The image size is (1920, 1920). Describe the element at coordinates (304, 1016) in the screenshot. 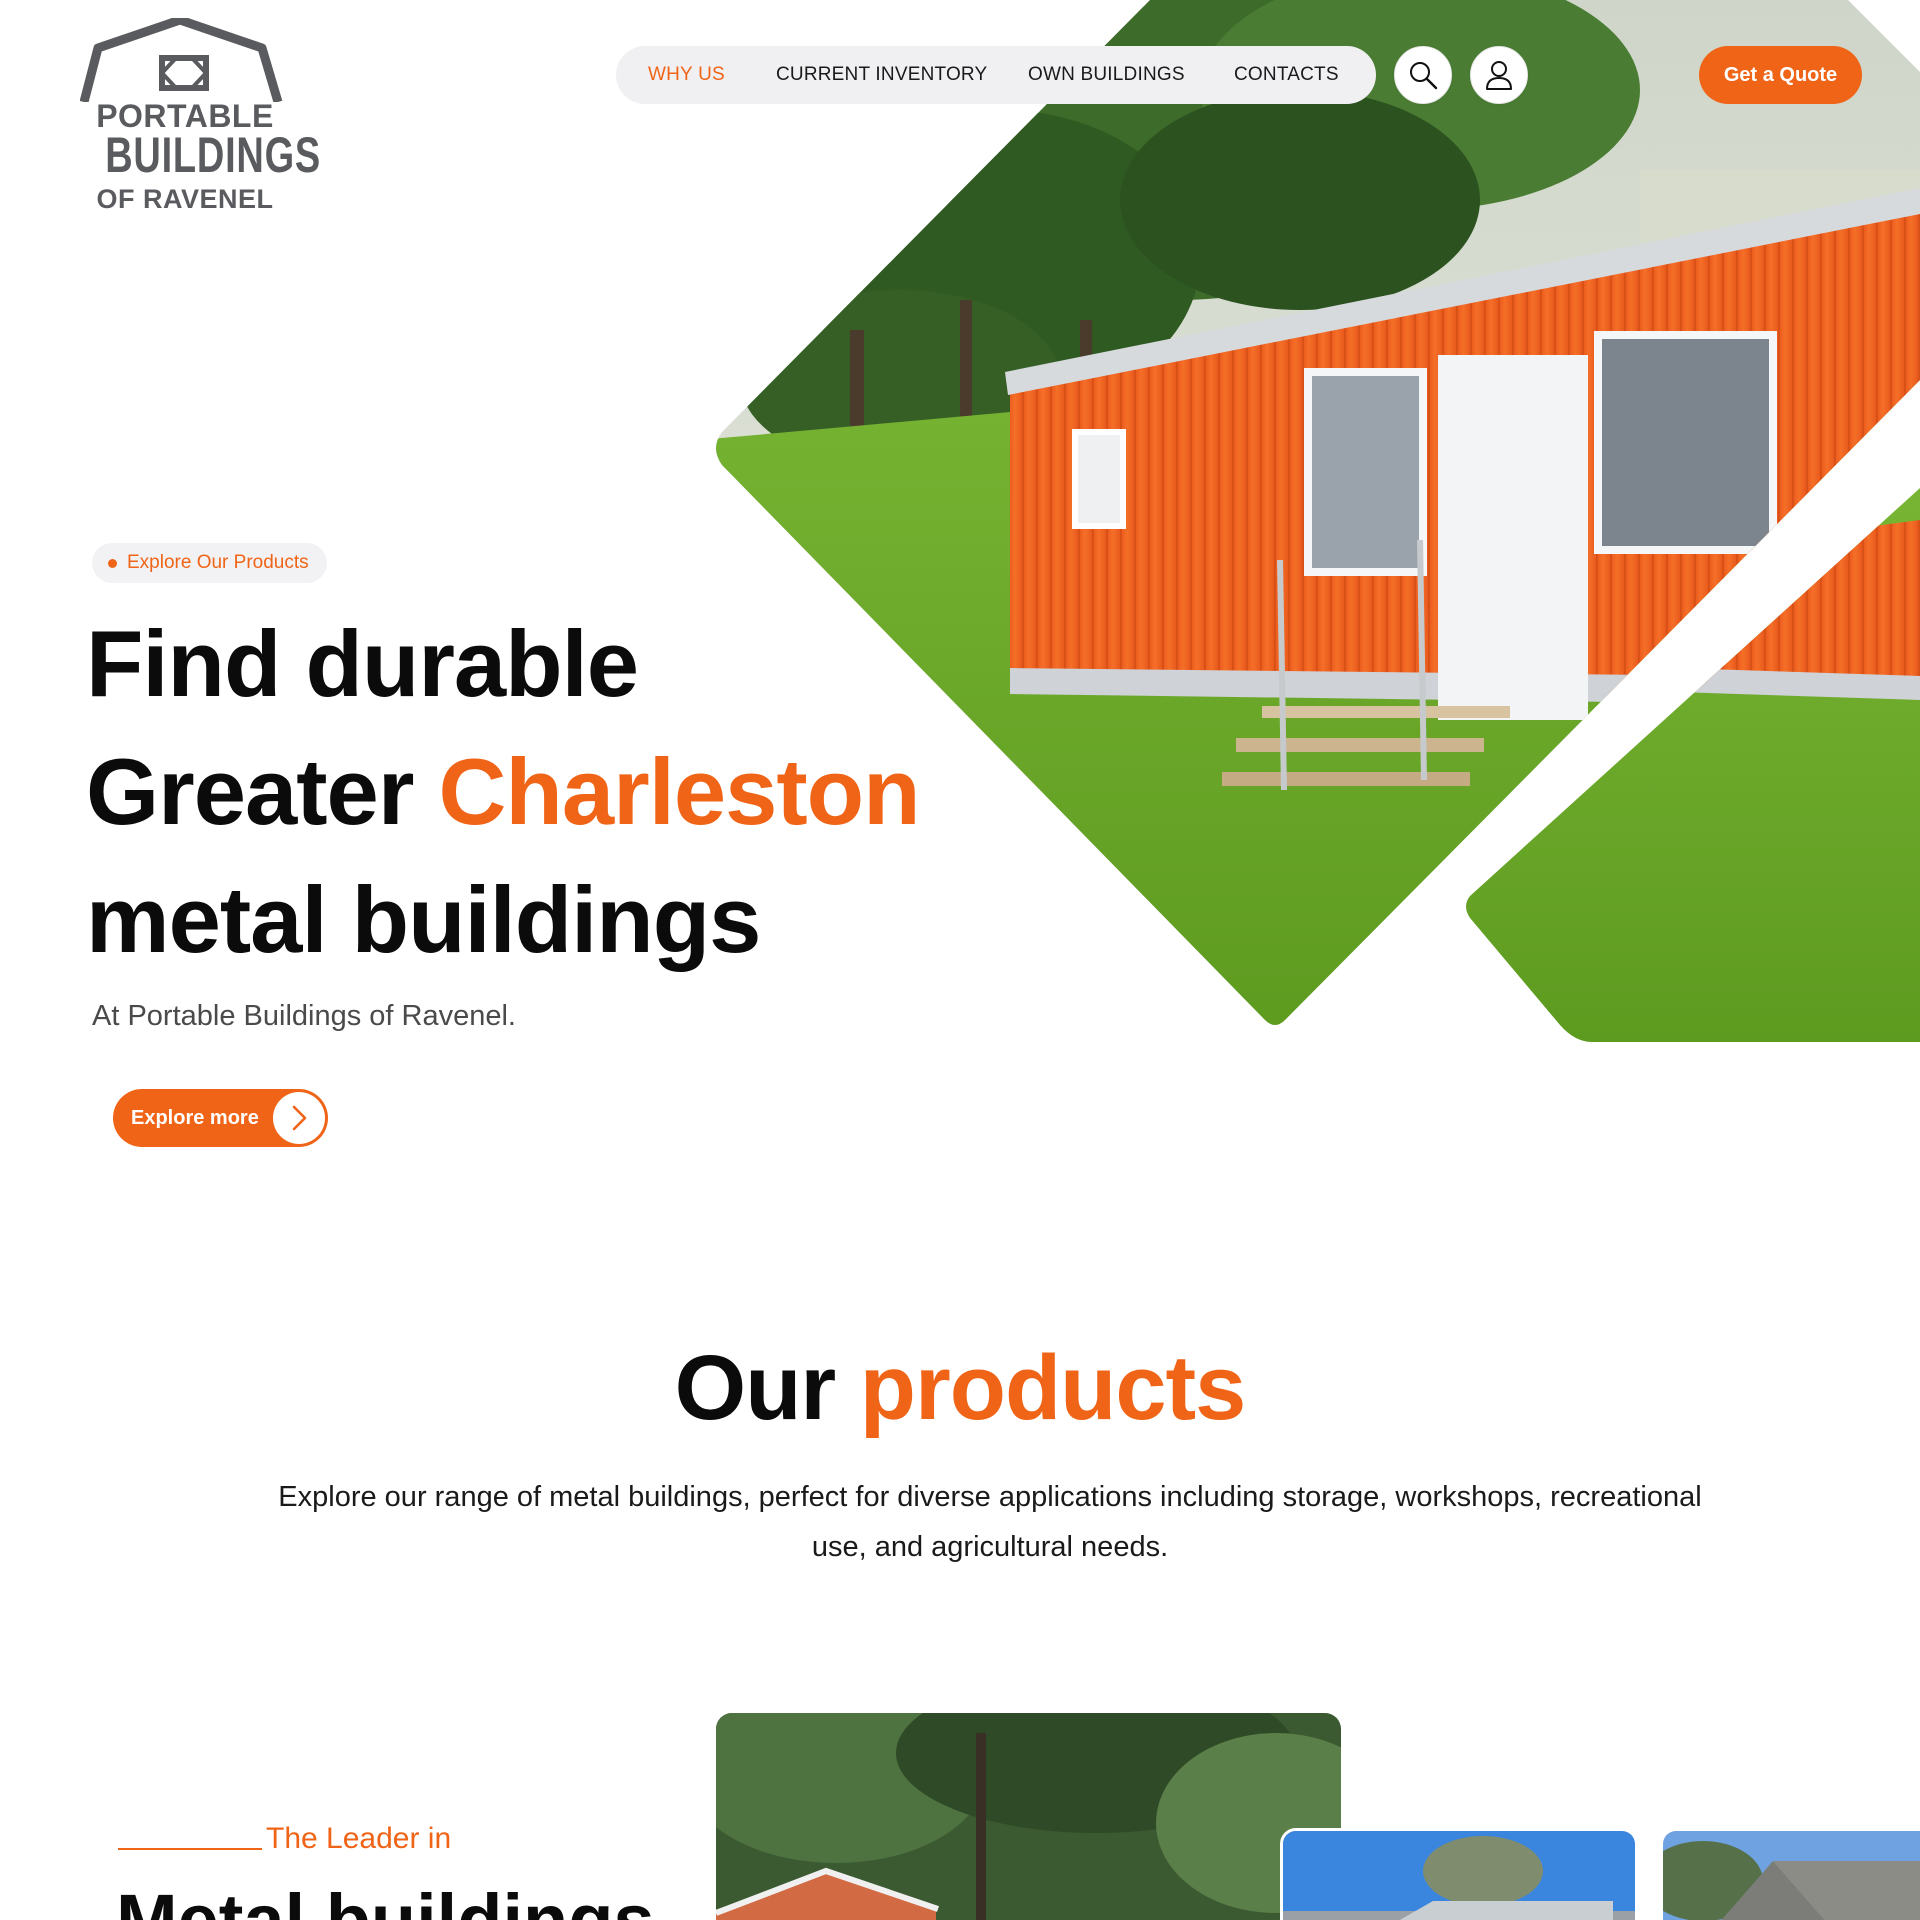

I see `hero-subtitle: At Portable Buildings of Ravenel.` at that location.